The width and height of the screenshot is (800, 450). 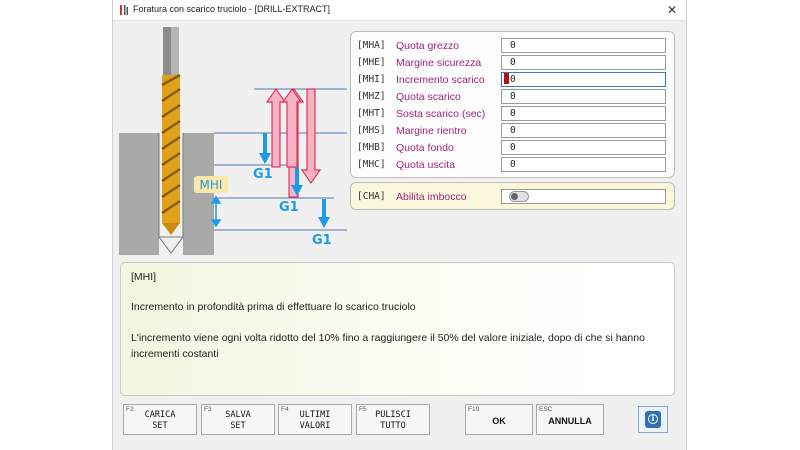 I want to click on info-icon: i, so click(x=653, y=419).